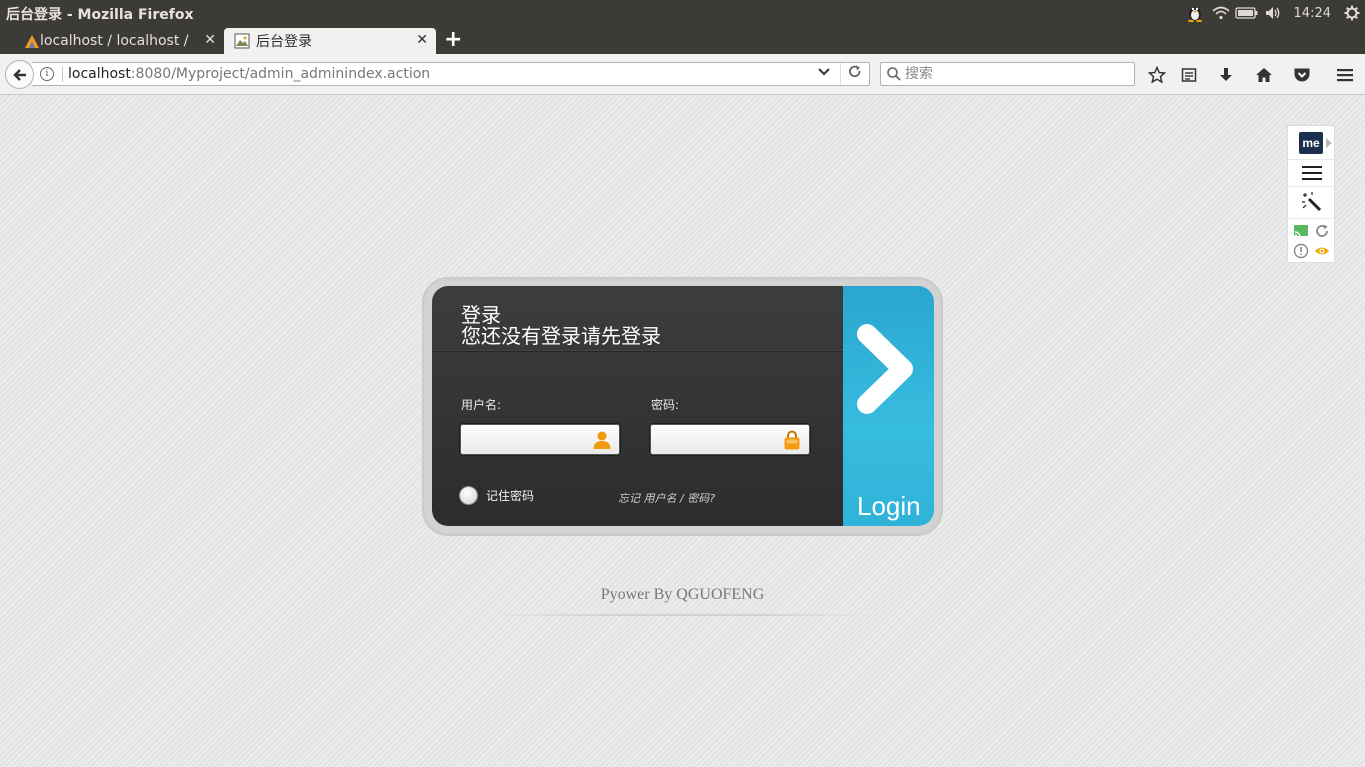 The width and height of the screenshot is (1365, 767). I want to click on back-arrow-icon, so click(19, 74).